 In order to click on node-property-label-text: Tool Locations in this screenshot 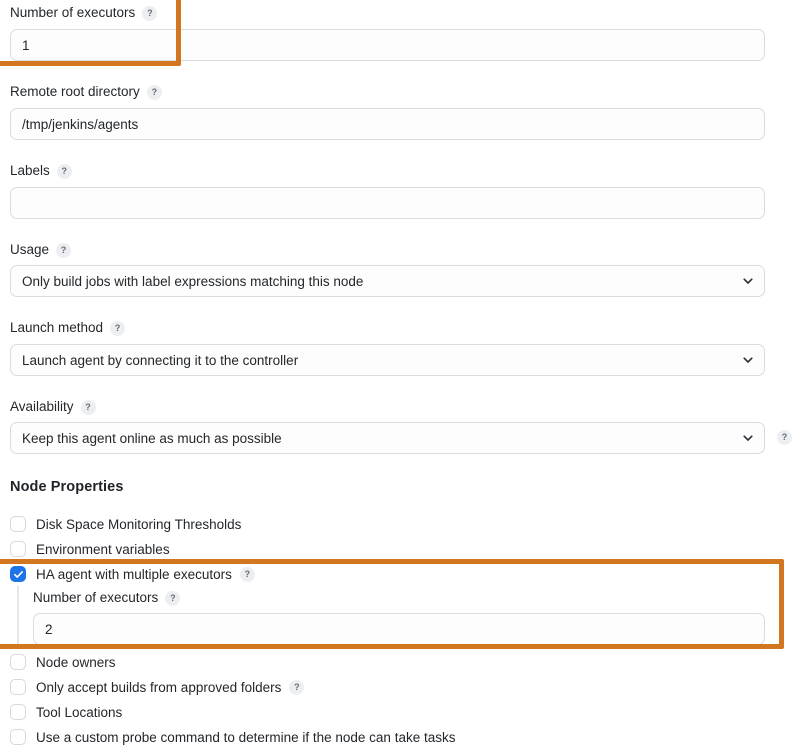, I will do `click(79, 712)`.